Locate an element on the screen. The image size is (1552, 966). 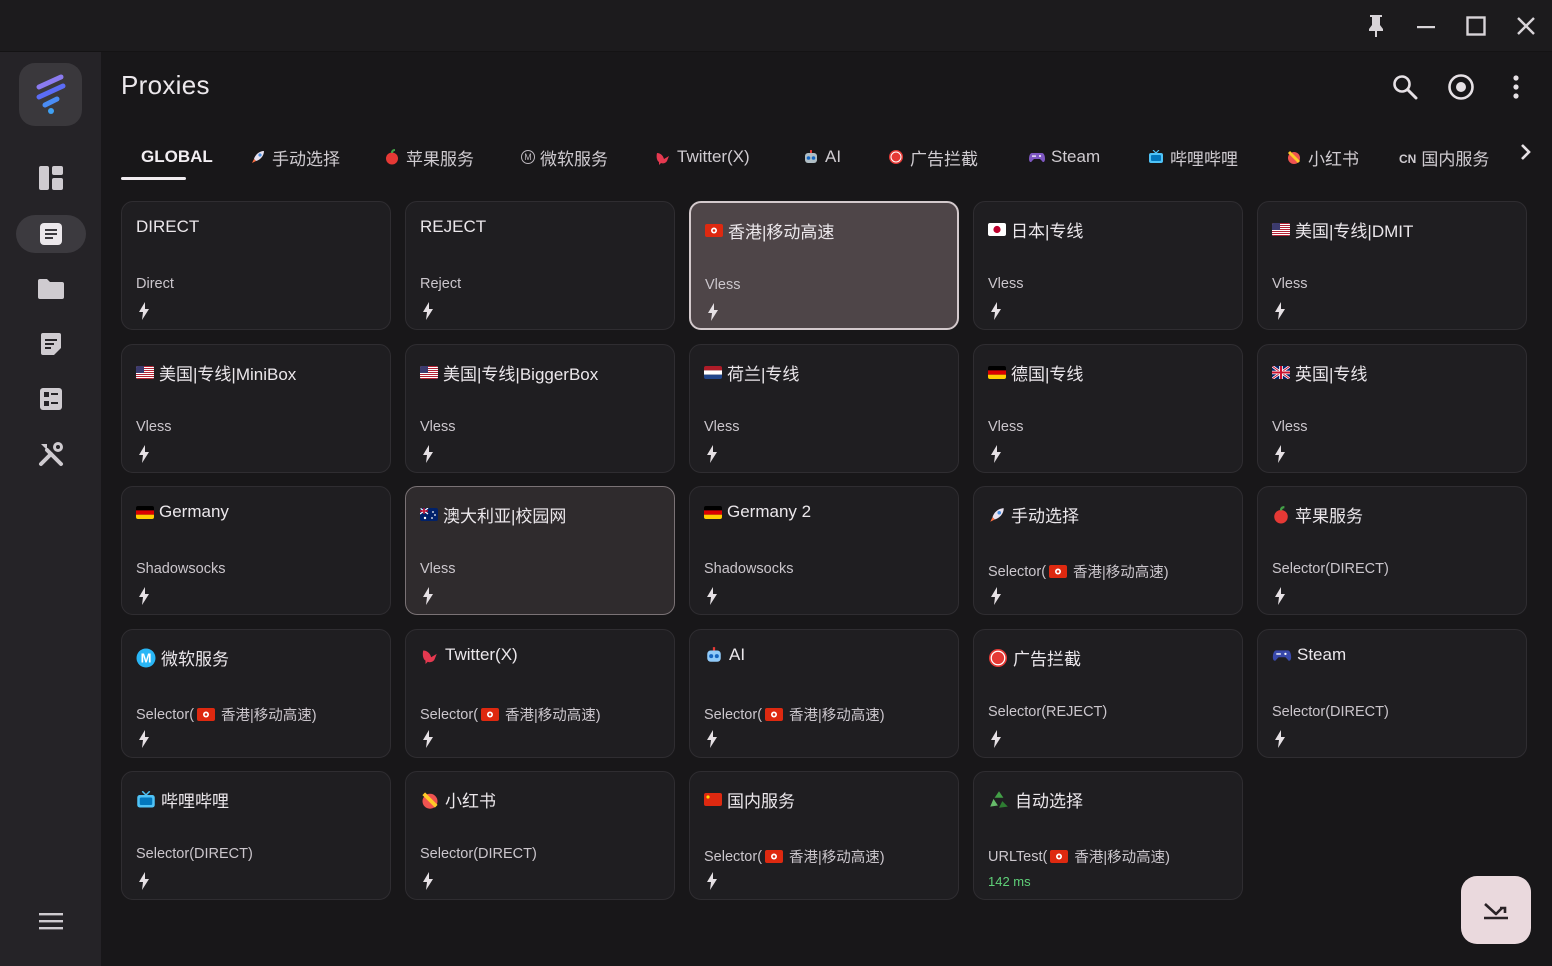
nav-proxies is located at coordinates (51, 234).